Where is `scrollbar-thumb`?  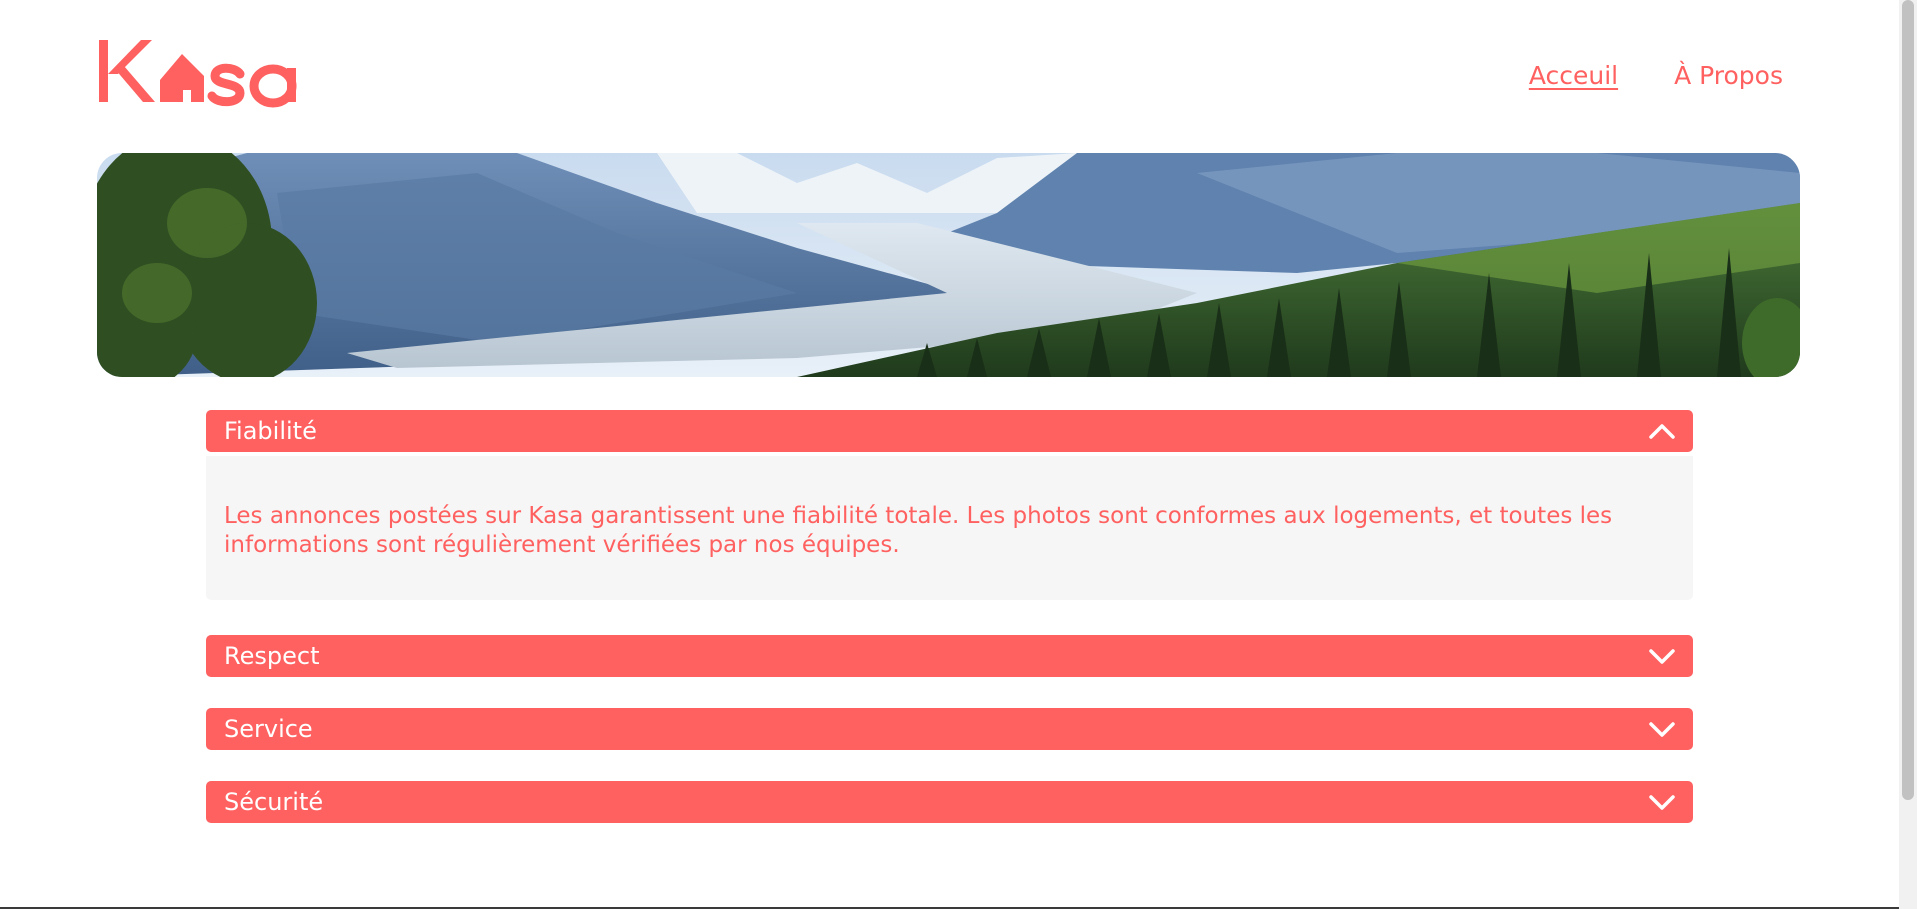 scrollbar-thumb is located at coordinates (1908, 400).